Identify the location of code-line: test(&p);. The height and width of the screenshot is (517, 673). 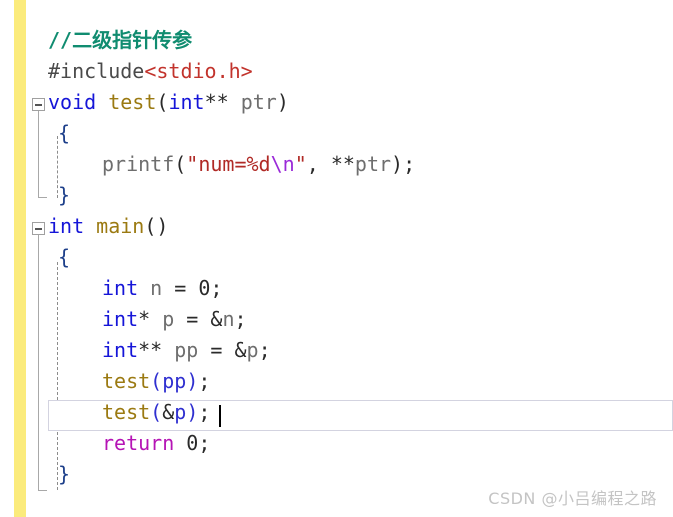
(129, 412).